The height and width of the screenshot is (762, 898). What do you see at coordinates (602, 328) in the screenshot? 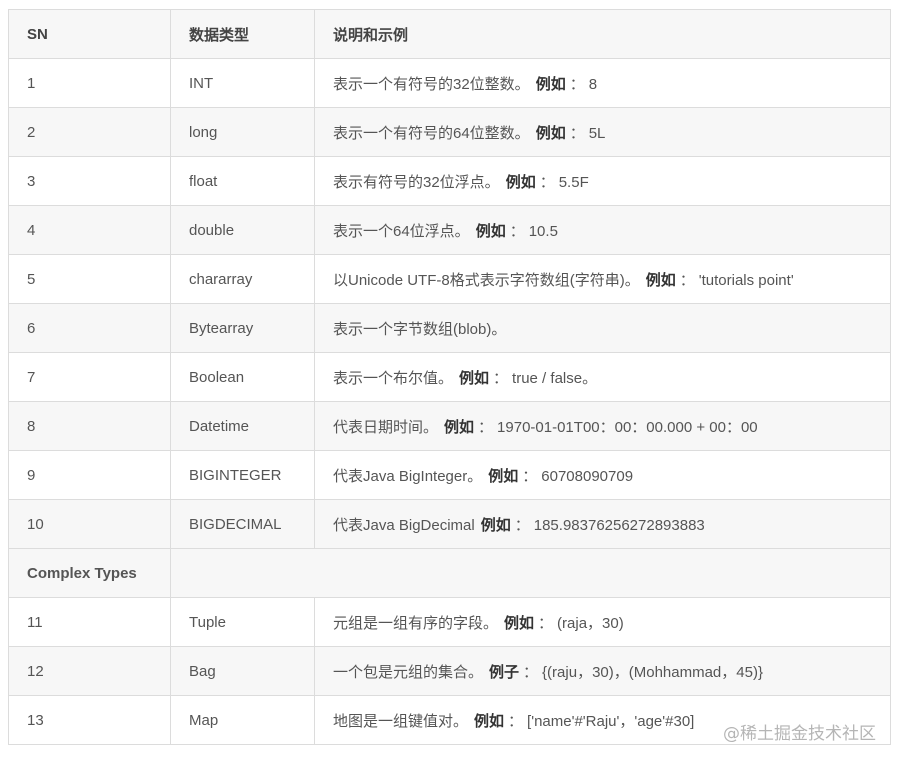
I see `cell-description: 表示一个字节数组(blob)。` at bounding box center [602, 328].